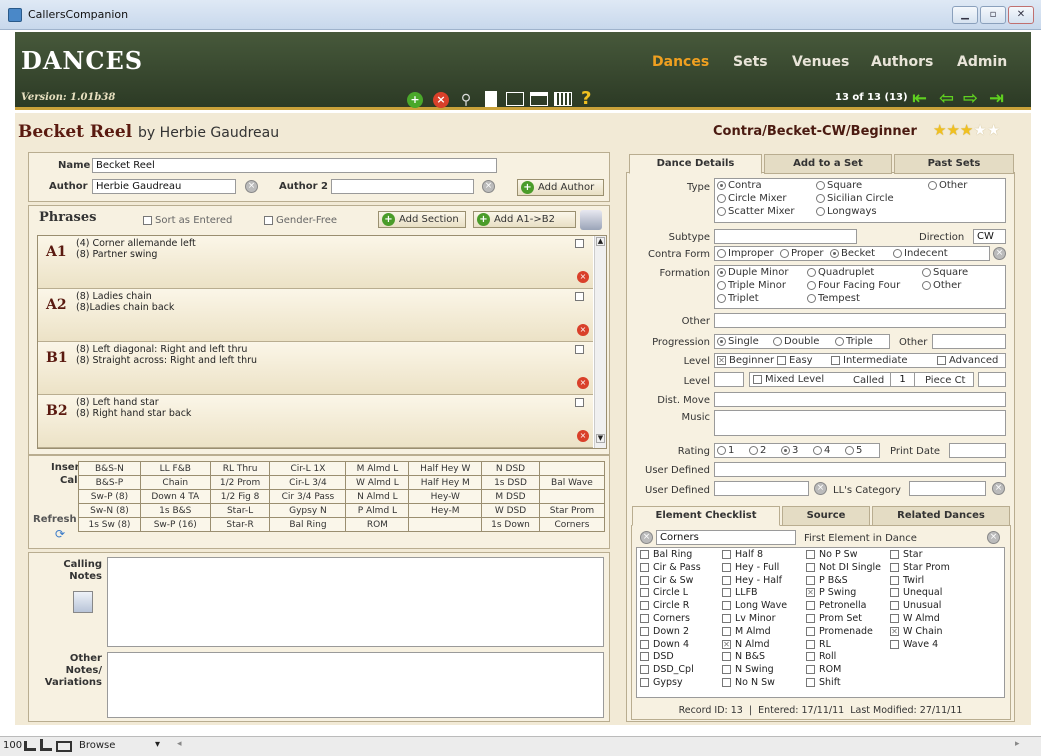  Describe the element at coordinates (993, 15) in the screenshot. I see `maximize-button: ▫` at that location.